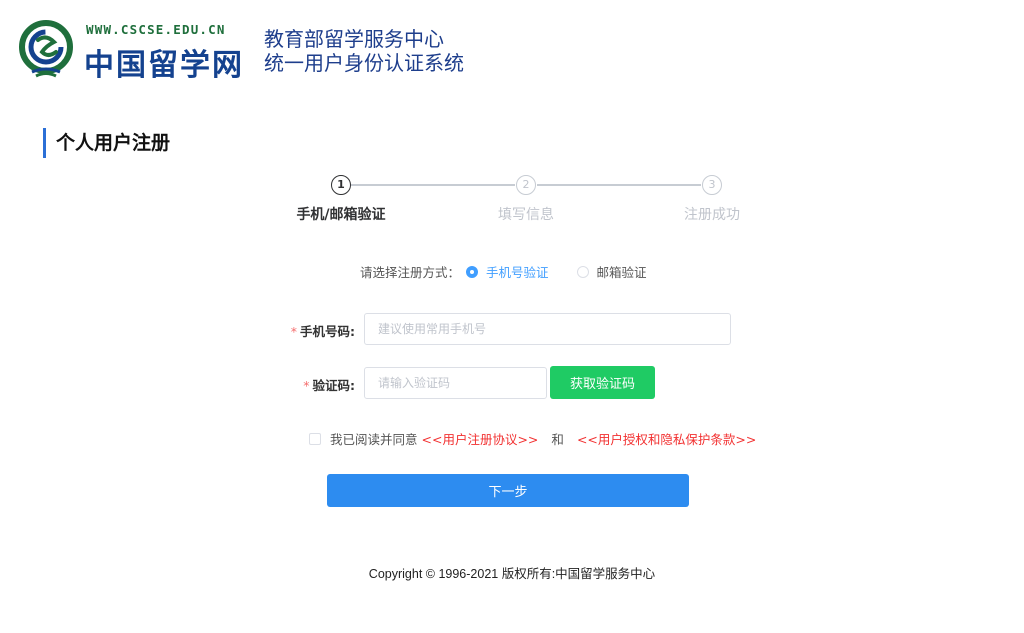  What do you see at coordinates (480, 438) in the screenshot?
I see `user-agreement-link: <<用户注册协议>>` at bounding box center [480, 438].